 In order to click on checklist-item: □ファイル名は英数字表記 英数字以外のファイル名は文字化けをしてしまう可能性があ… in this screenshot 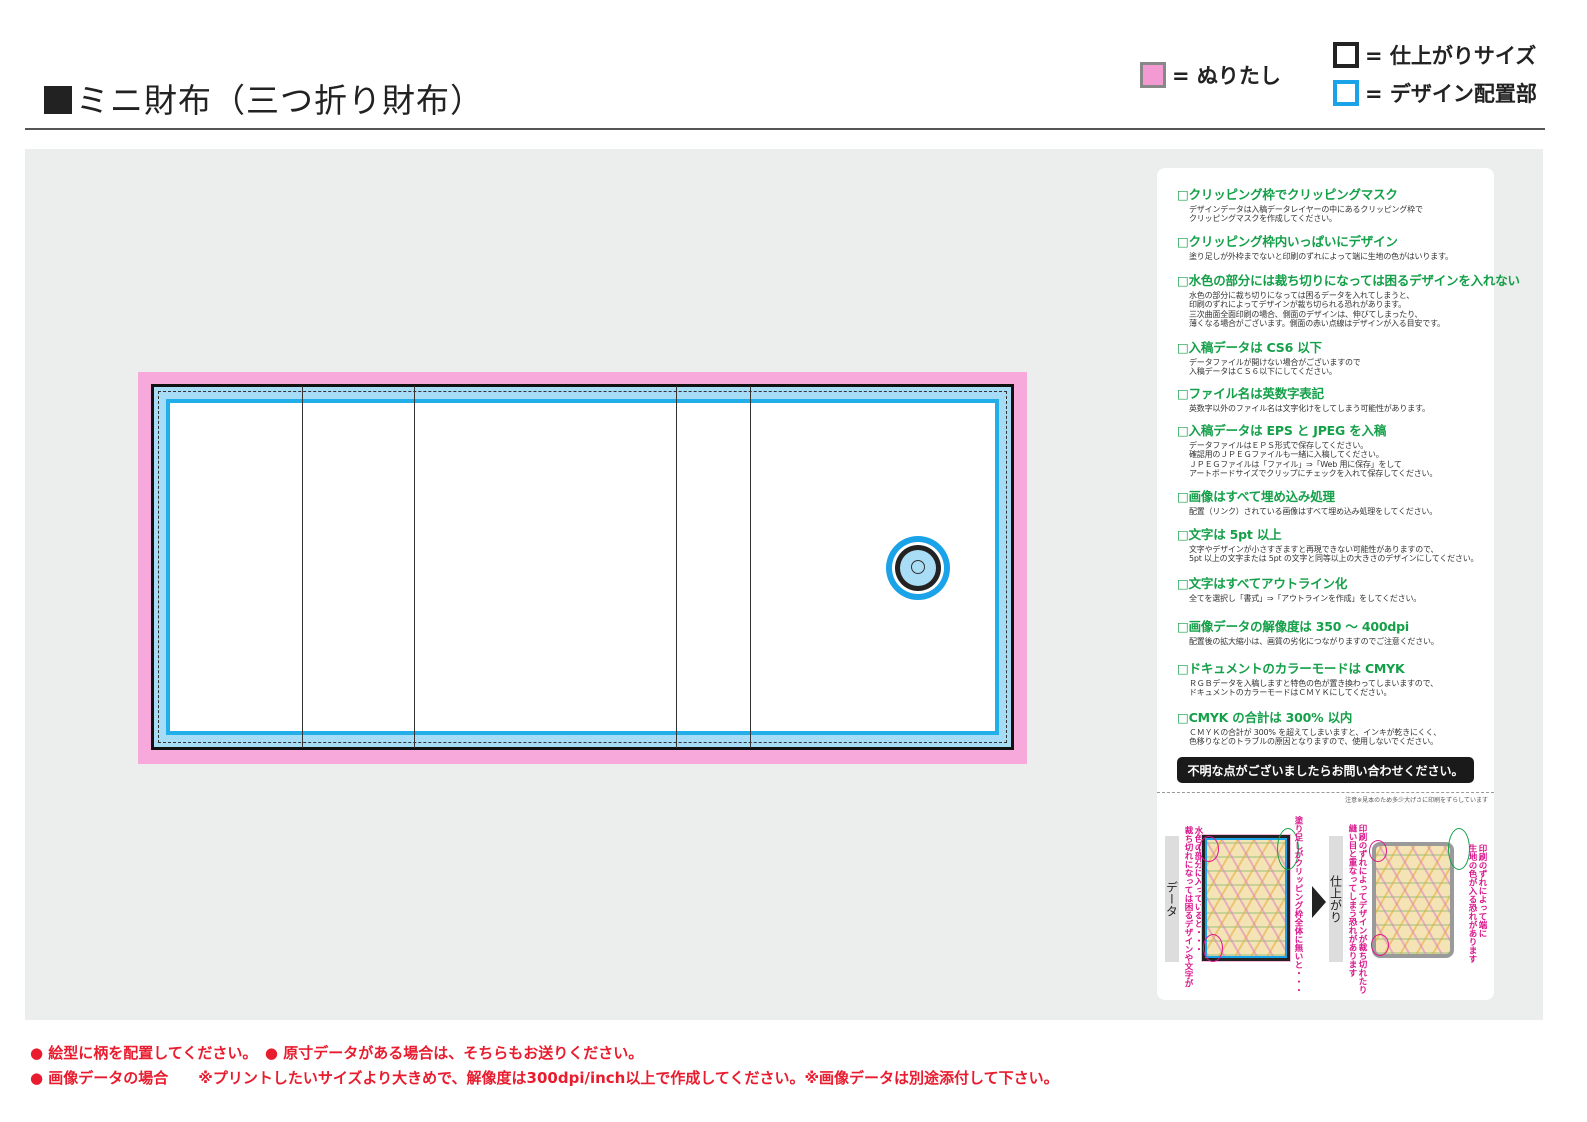, I will do `click(1334, 398)`.